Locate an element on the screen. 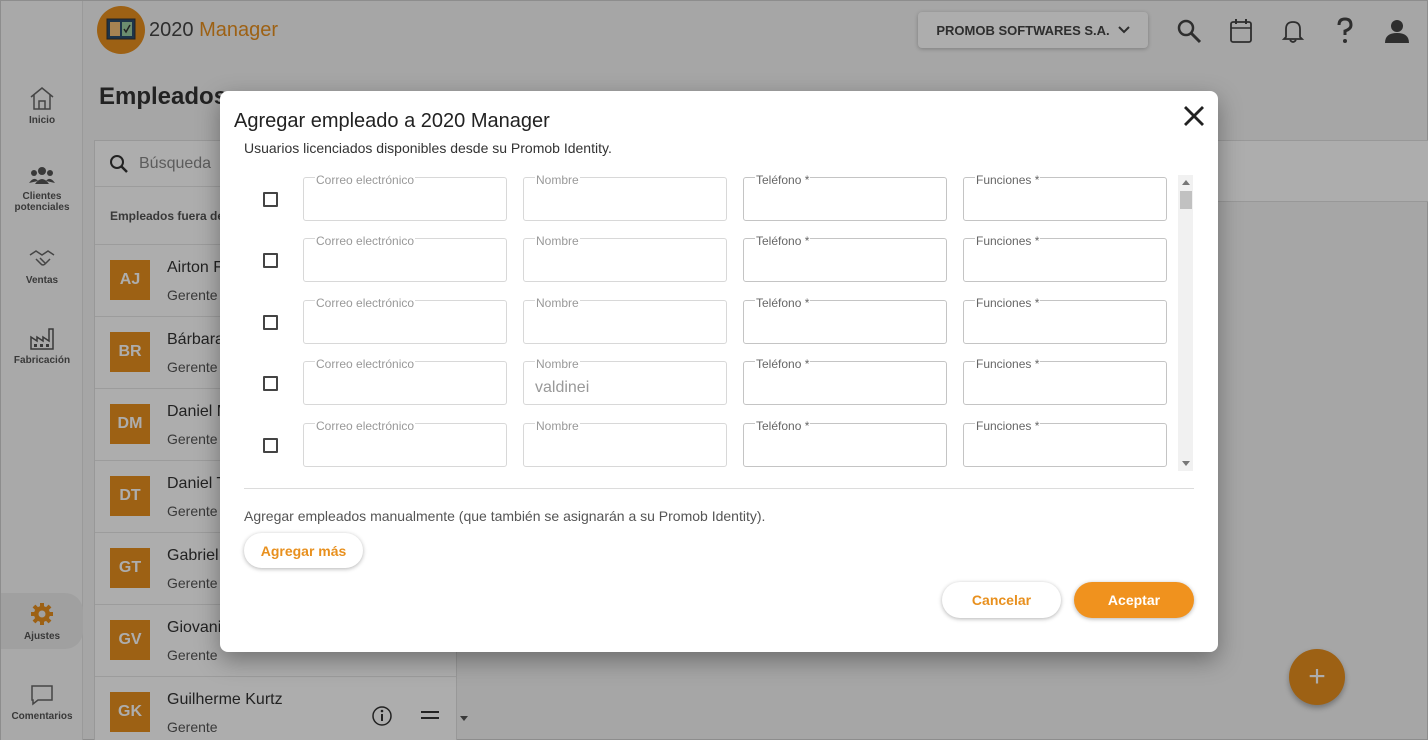 The width and height of the screenshot is (1428, 740). add-more-button: Agregar más is located at coordinates (303, 550).